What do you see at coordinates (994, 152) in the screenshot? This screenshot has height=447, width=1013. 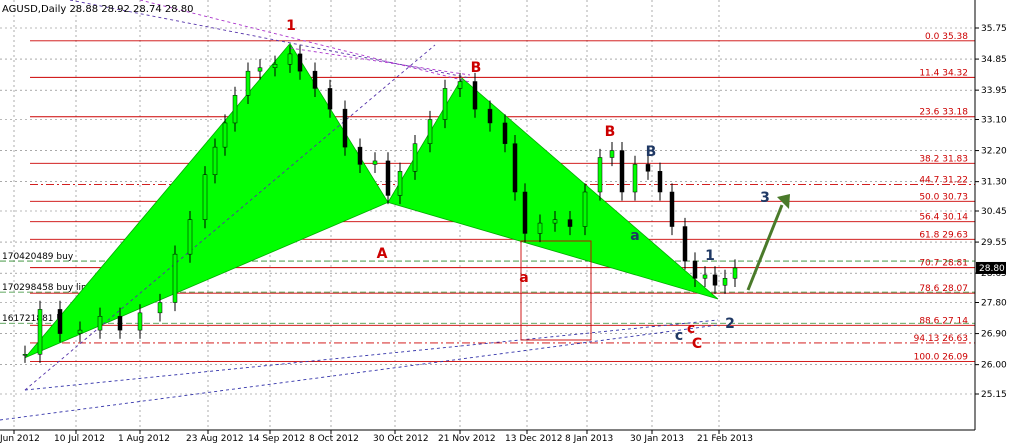 I see `price-tick-label: 32.20` at bounding box center [994, 152].